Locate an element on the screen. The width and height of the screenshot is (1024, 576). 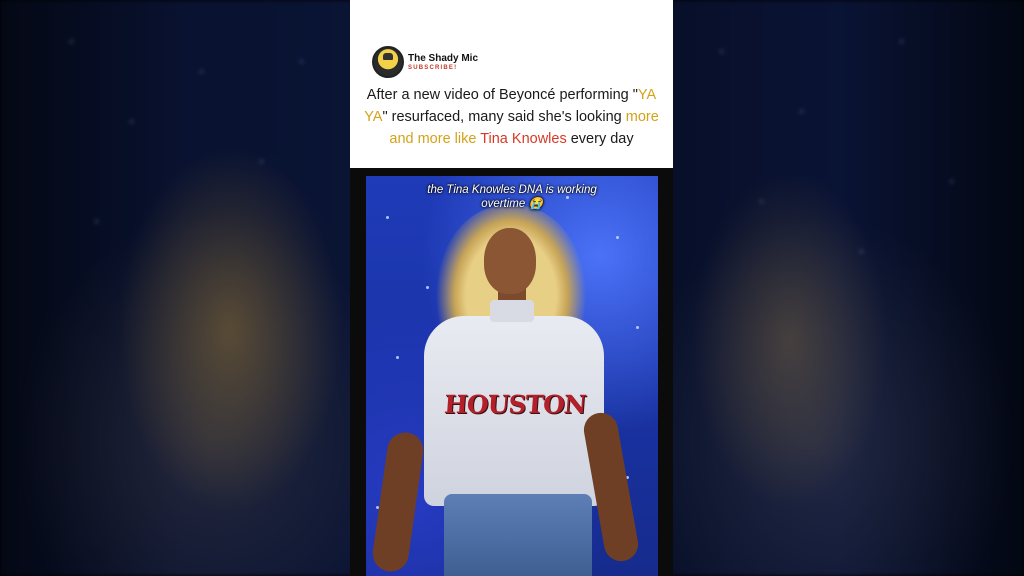
channel-name: The Shady Mic is located at coordinates (443, 58).